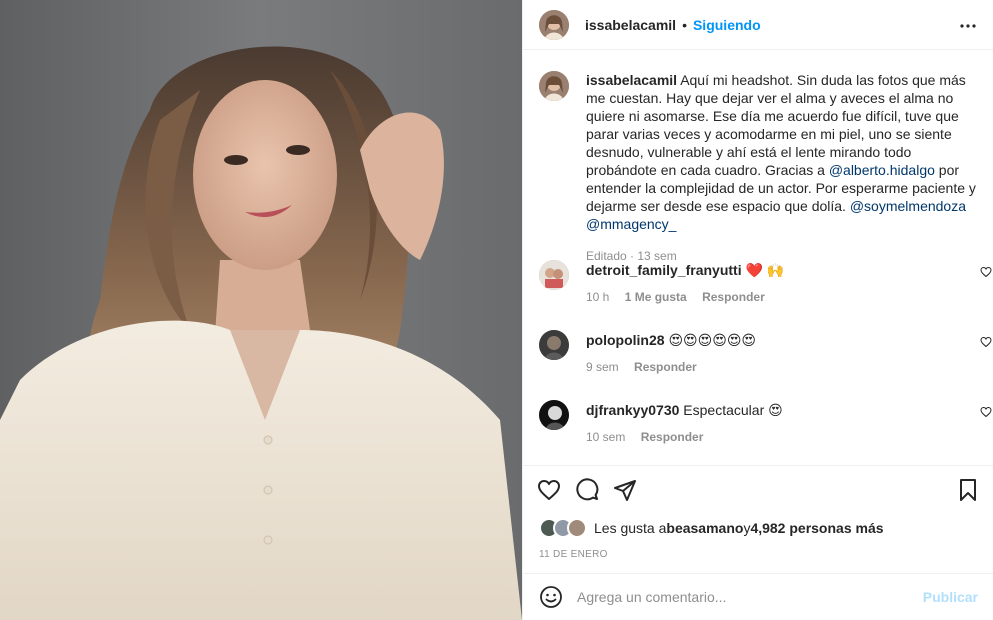 This screenshot has height=620, width=993. What do you see at coordinates (632, 410) in the screenshot?
I see `commenter-username: djfrankyy0730` at bounding box center [632, 410].